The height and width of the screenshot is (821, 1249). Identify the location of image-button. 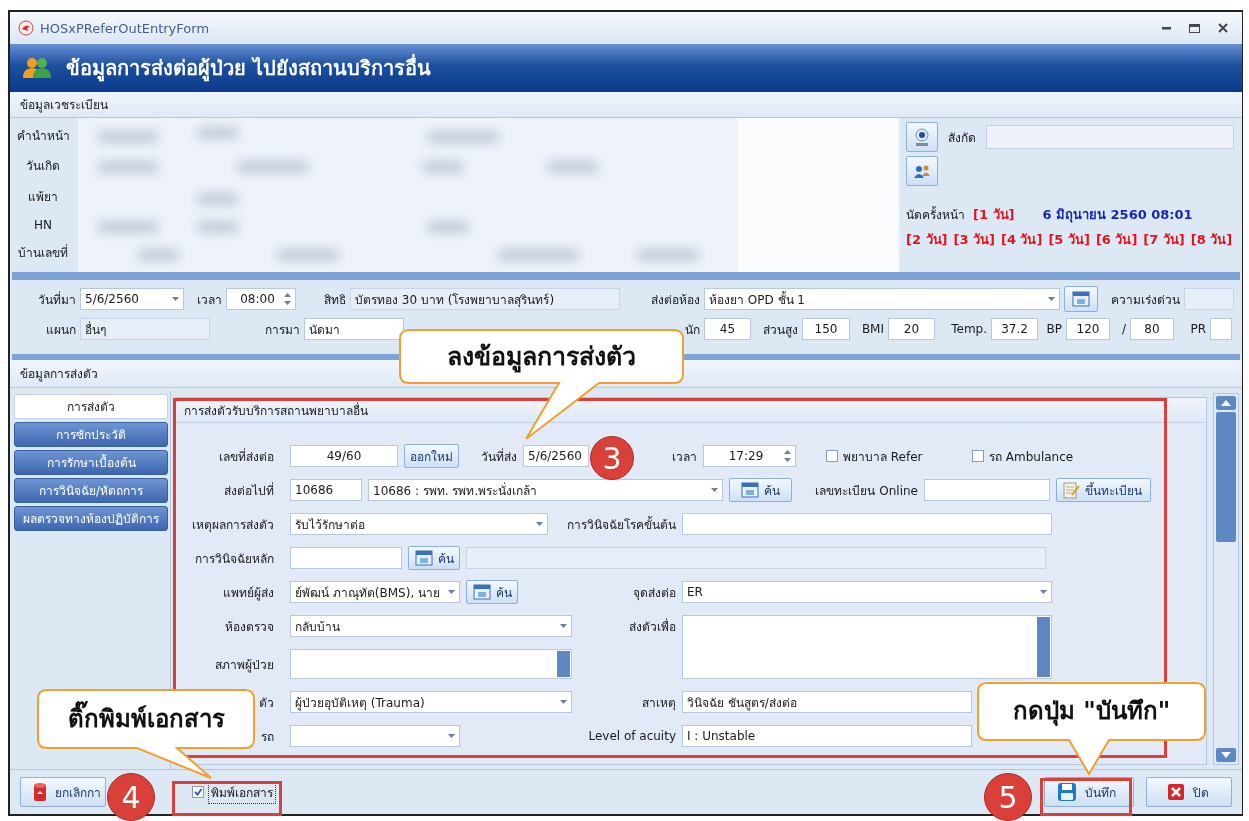
(922, 171).